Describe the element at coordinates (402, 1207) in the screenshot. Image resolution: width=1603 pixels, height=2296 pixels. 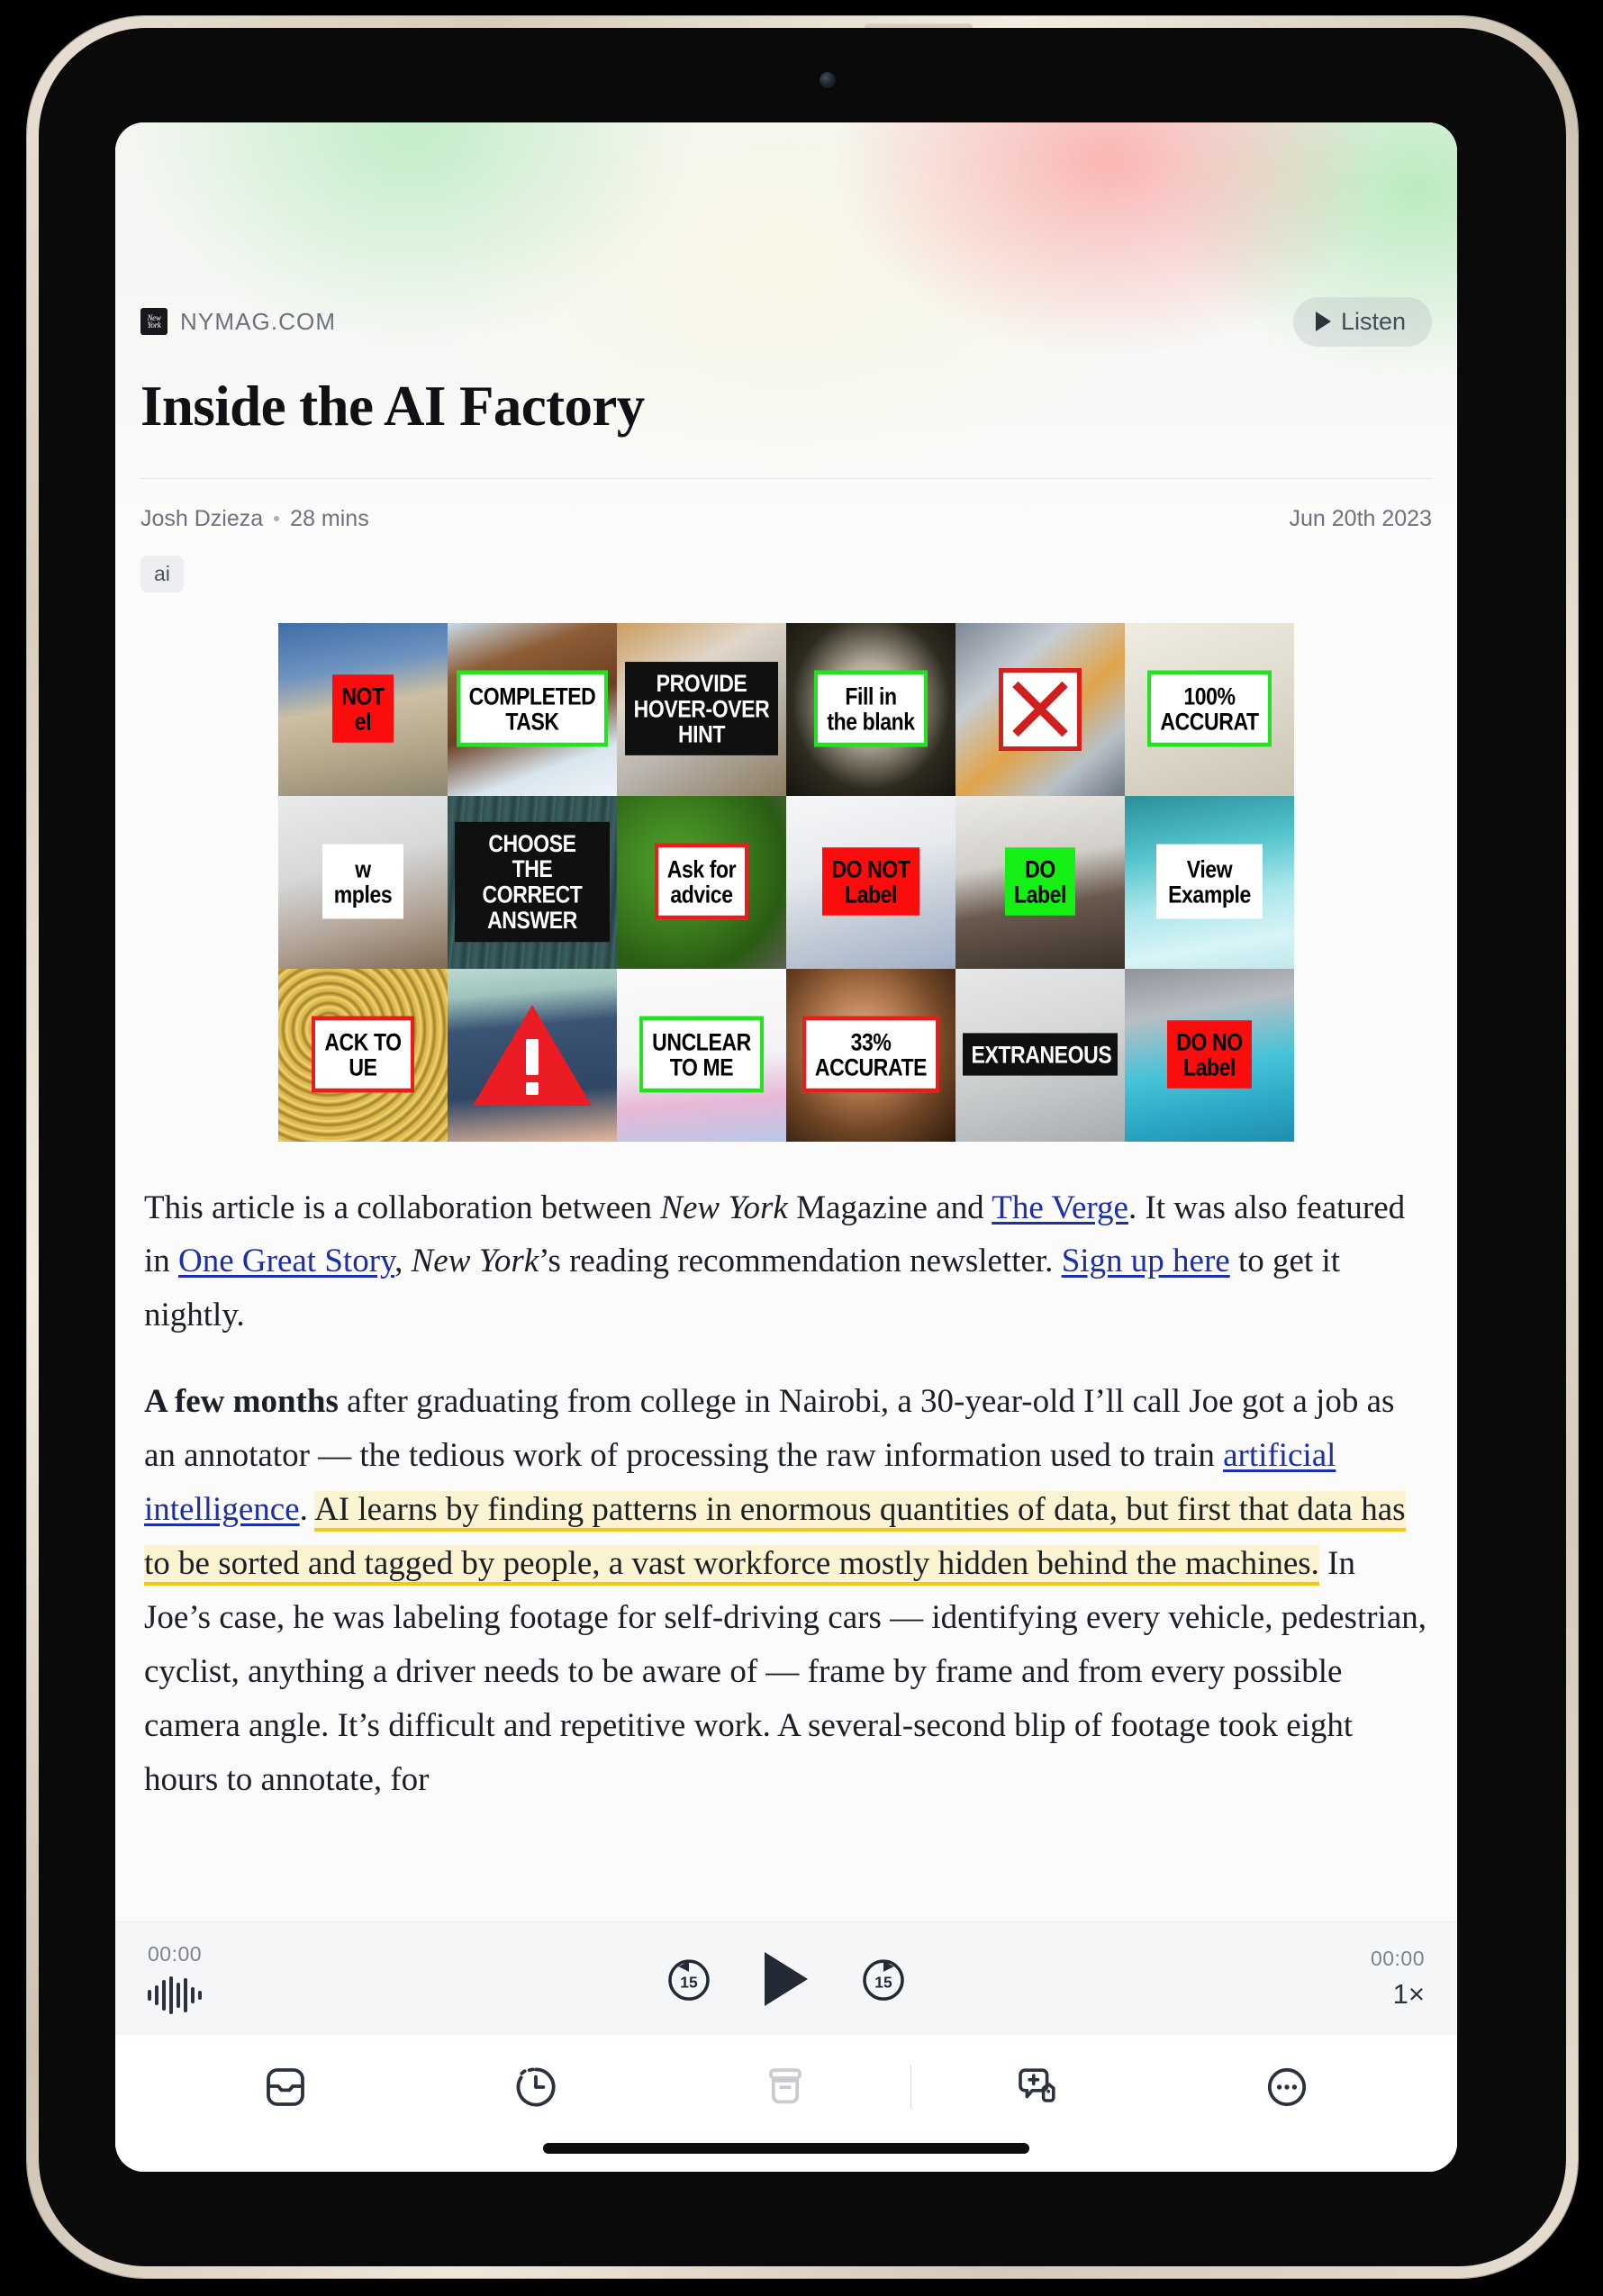
I see `body-text: This article is a collaboration between` at that location.